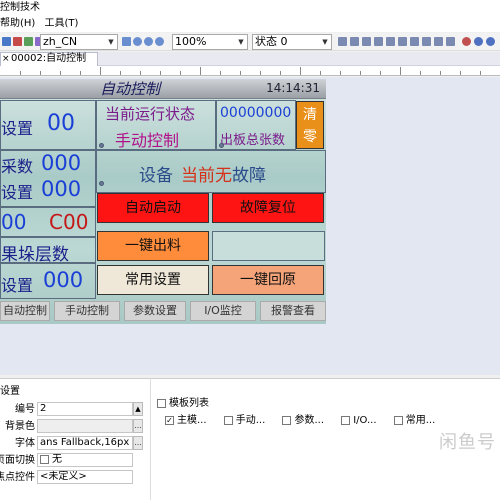 This screenshot has height=500, width=500. What do you see at coordinates (156, 125) in the screenshot?
I see `status-cell: 当前运行状态 手动控制` at bounding box center [156, 125].